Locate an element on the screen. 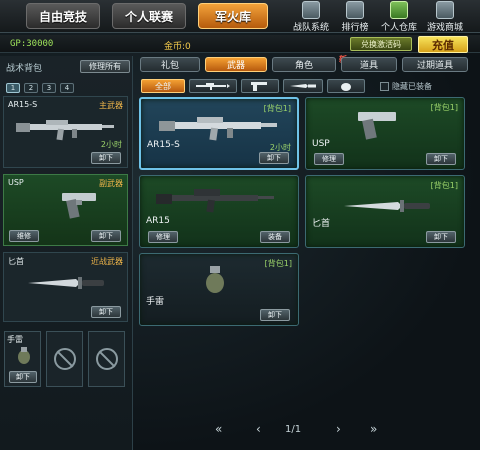  tab-personal-league: 个人联赛 is located at coordinates (149, 16).